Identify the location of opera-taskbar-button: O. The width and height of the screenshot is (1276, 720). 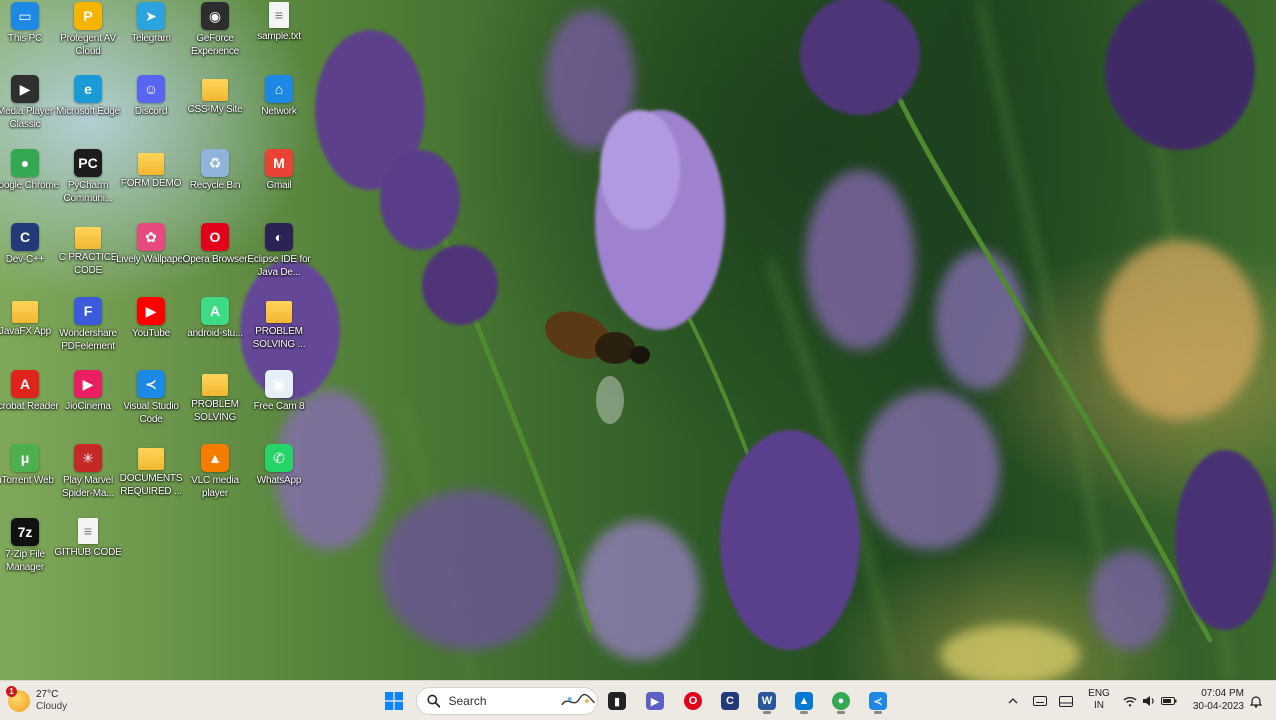
(693, 701).